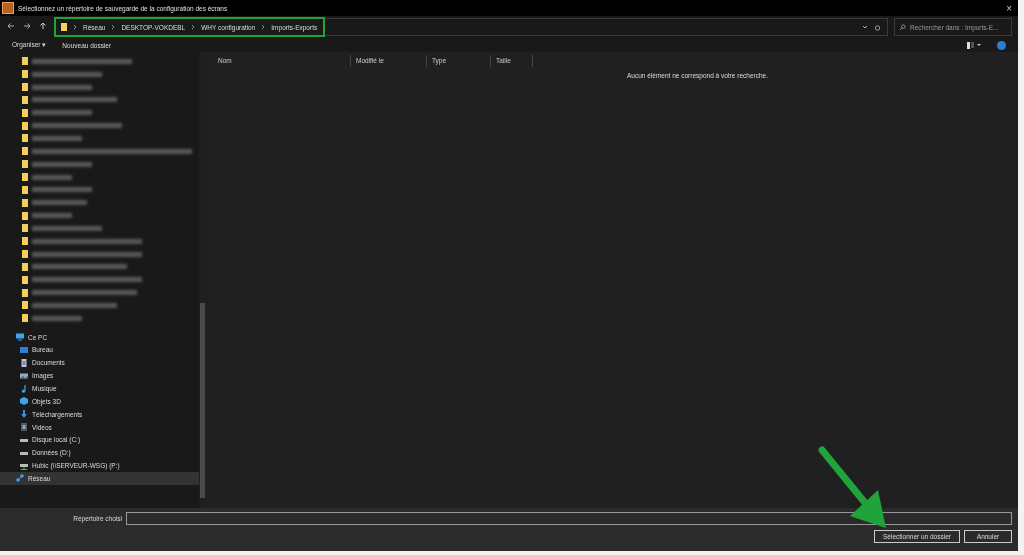 The image size is (1024, 555). I want to click on help-icon, so click(1001, 45).